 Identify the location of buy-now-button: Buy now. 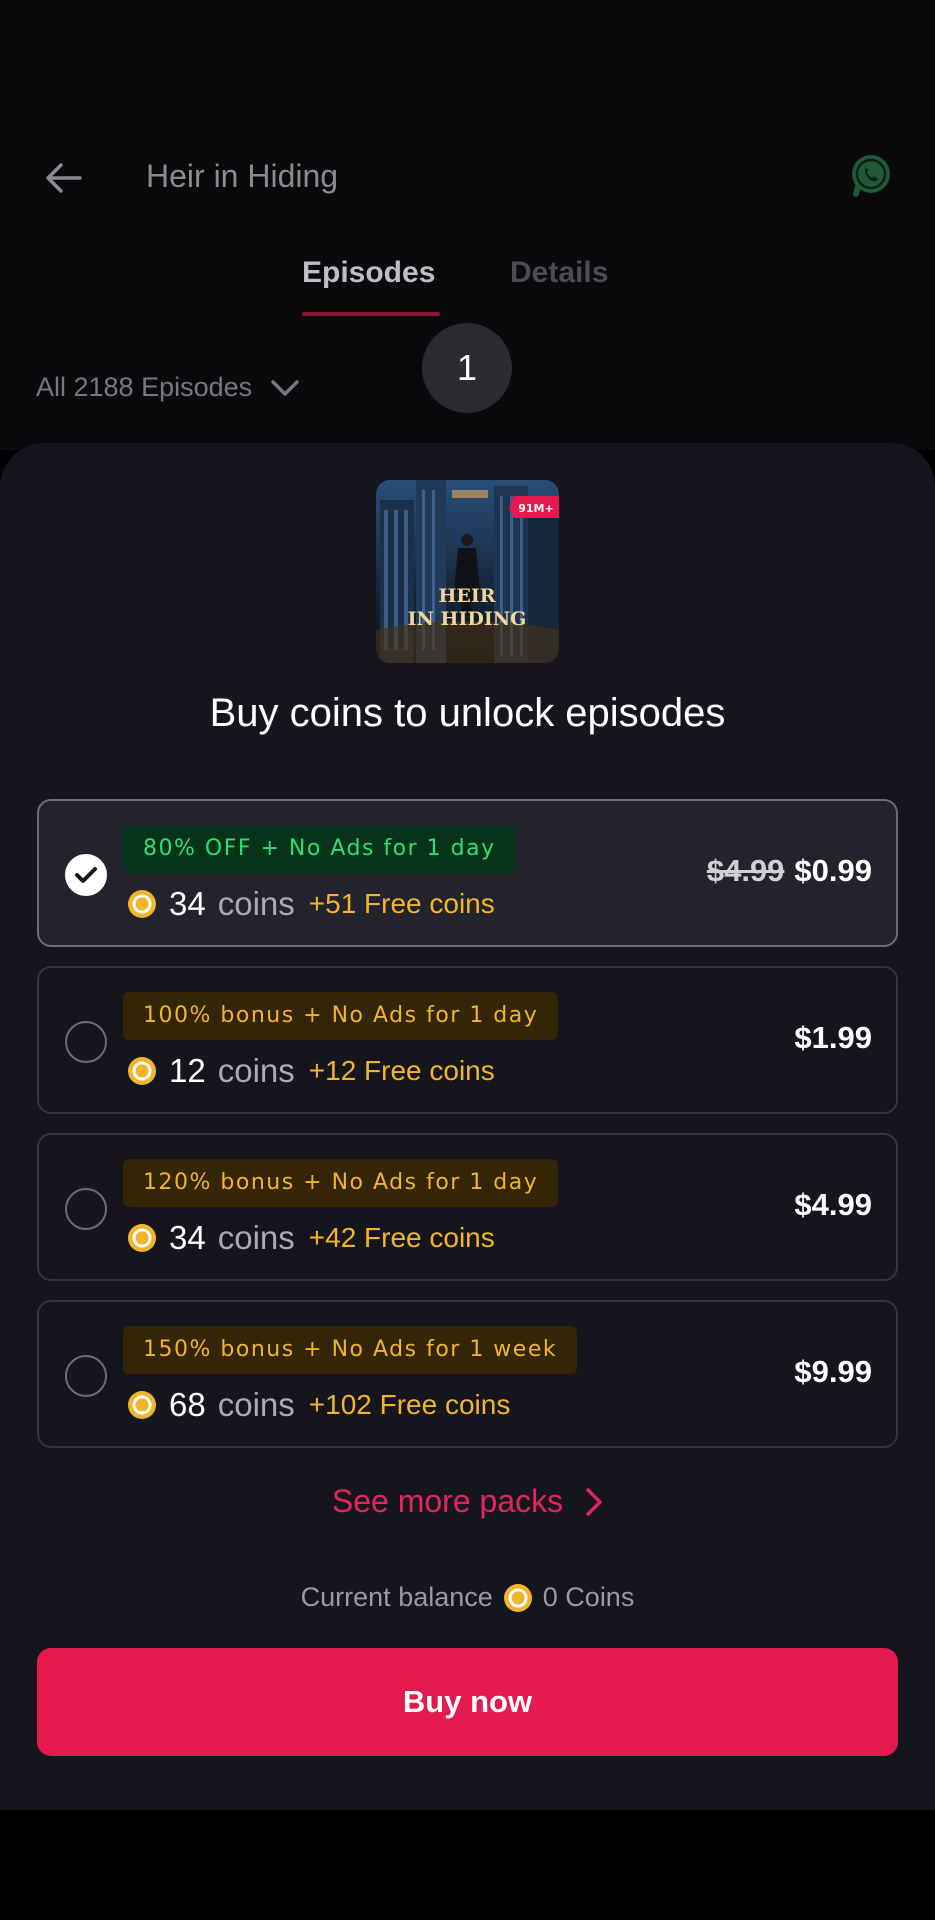
(467, 1702).